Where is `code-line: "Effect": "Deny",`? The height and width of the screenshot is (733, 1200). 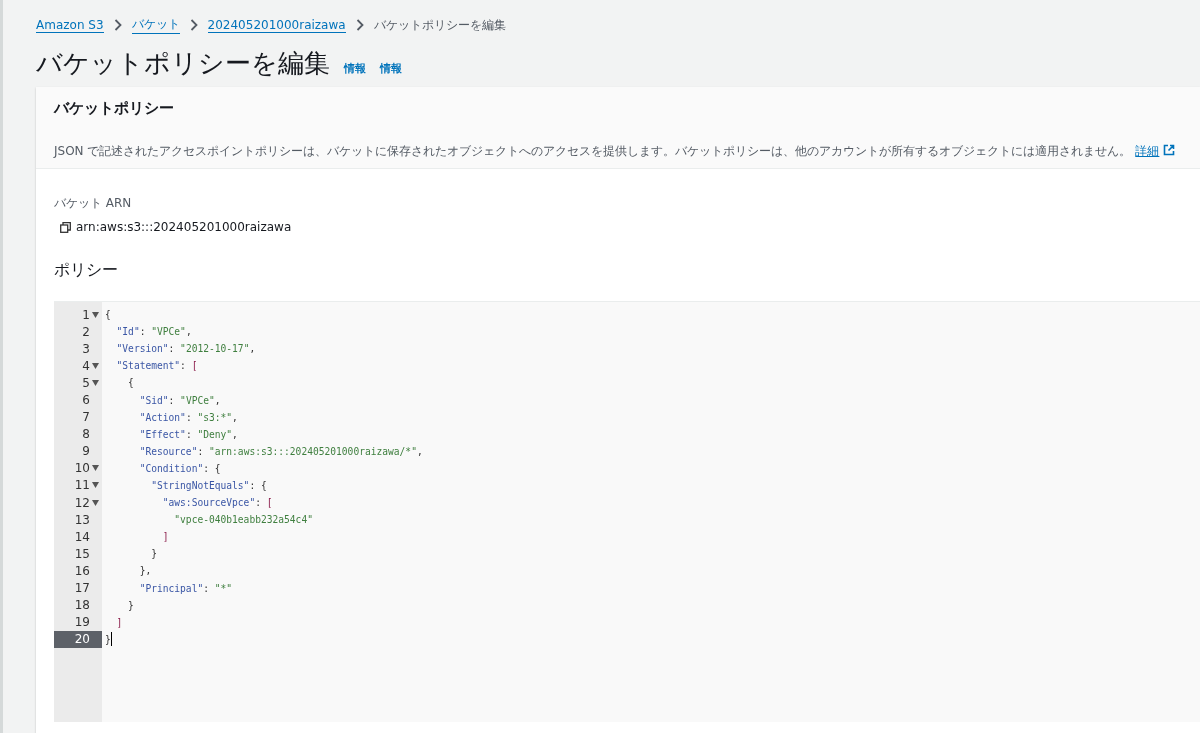 code-line: "Effect": "Deny", is located at coordinates (188, 434).